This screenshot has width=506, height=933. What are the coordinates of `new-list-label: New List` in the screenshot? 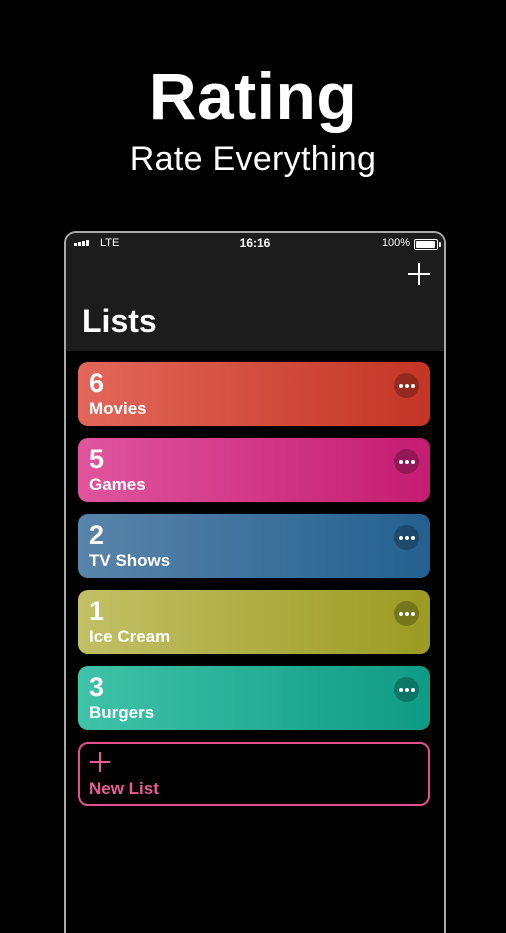 It's located at (124, 788).